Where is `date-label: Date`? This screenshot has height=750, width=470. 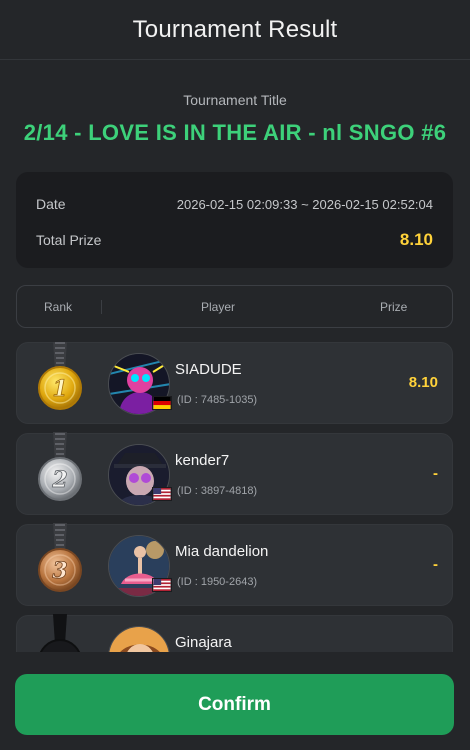
date-label: Date is located at coordinates (51, 204).